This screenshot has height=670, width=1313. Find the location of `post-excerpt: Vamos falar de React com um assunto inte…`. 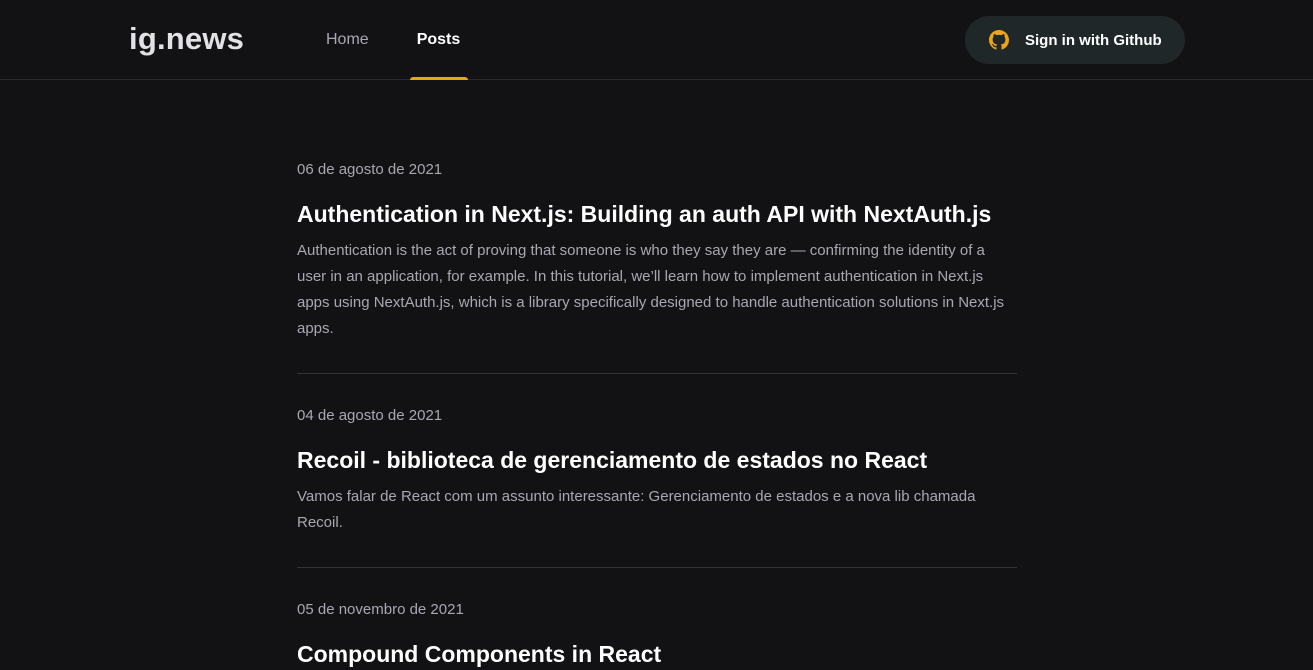

post-excerpt: Vamos falar de React com um assunto inte… is located at coordinates (636, 509).